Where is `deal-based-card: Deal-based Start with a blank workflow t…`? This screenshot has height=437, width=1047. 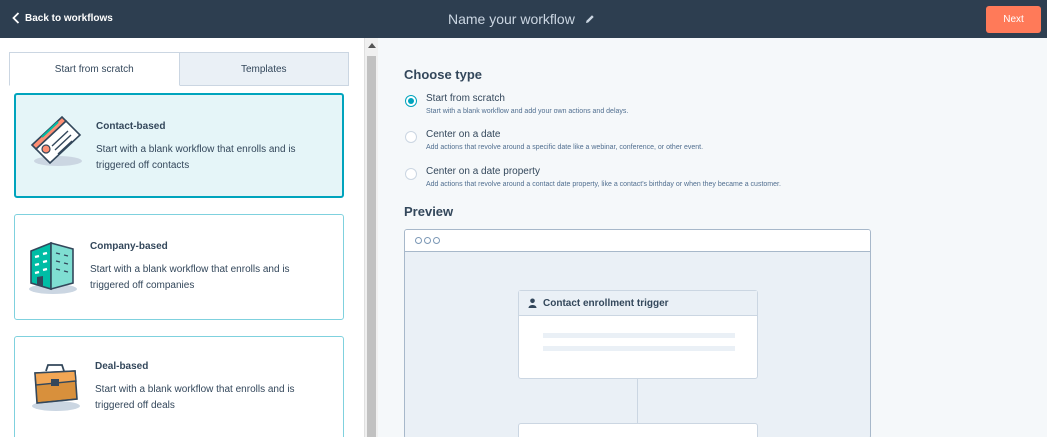 deal-based-card: Deal-based Start with a blank workflow t… is located at coordinates (179, 386).